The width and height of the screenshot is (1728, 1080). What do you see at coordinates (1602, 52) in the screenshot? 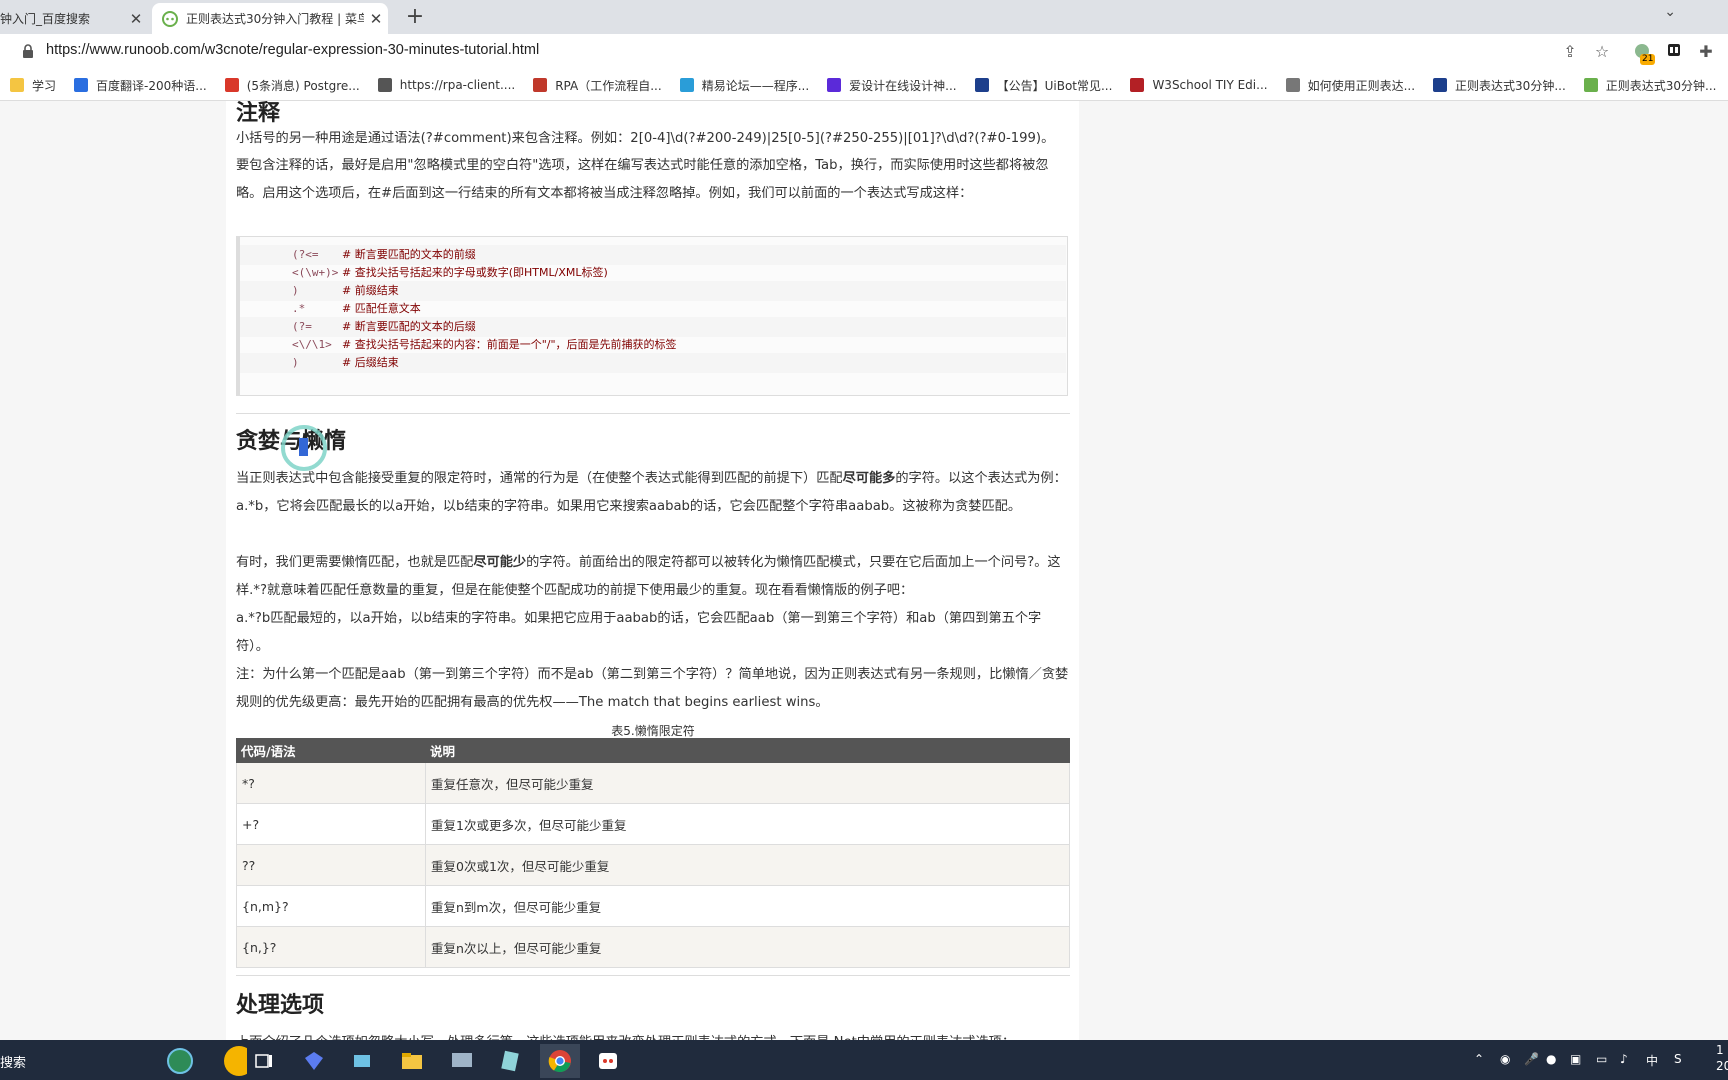
I see `bookmark-star-icon: ☆` at bounding box center [1602, 52].